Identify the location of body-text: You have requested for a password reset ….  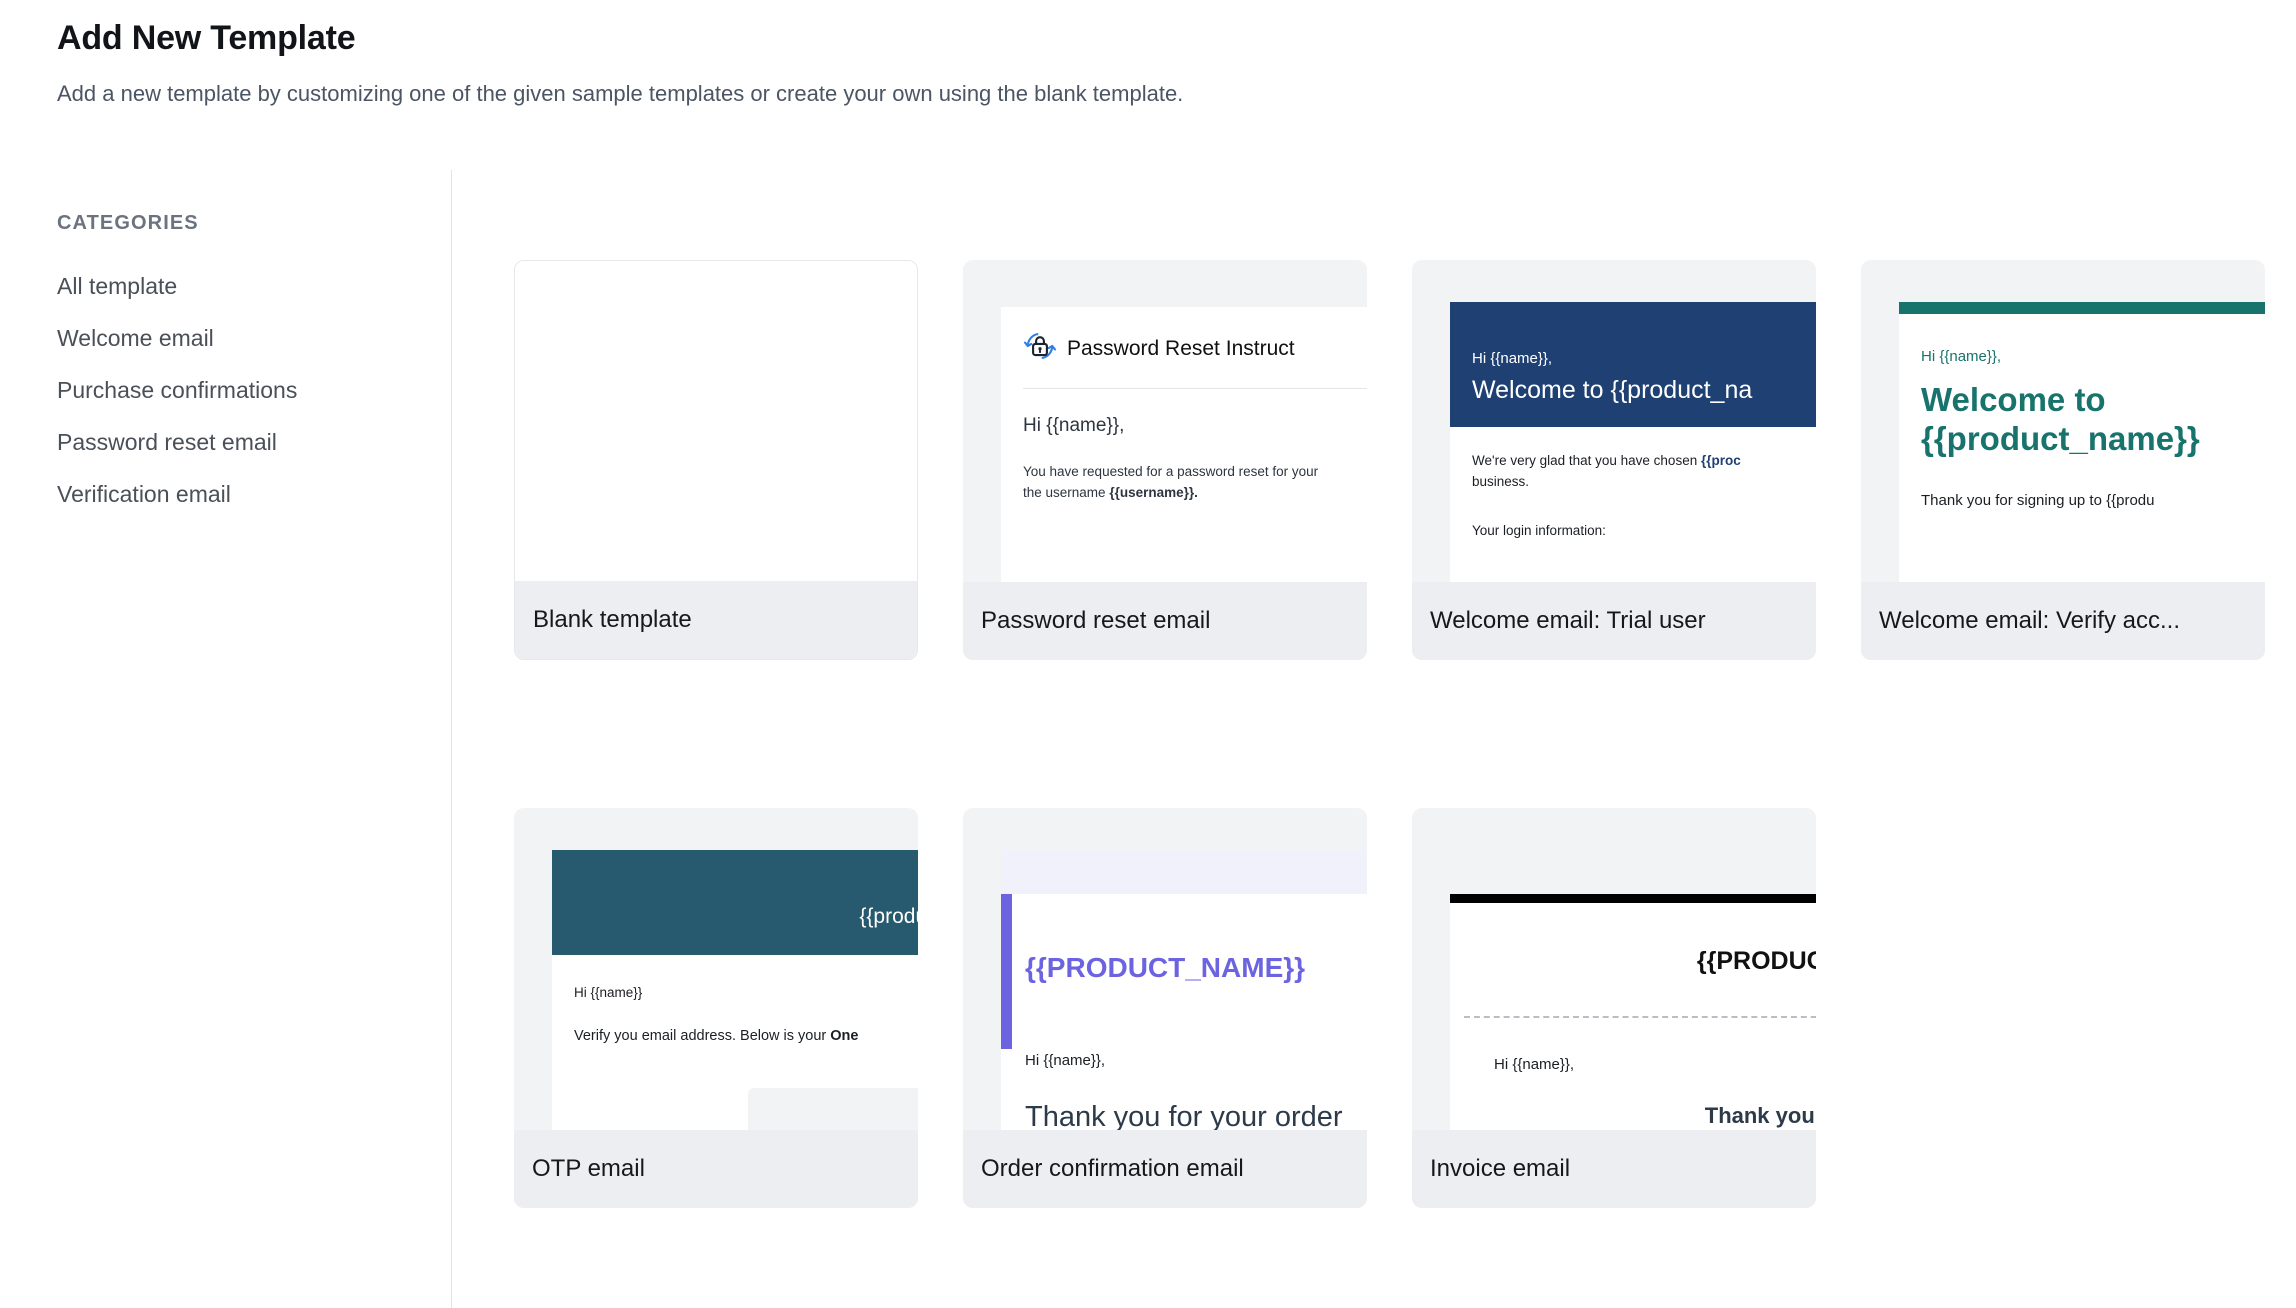
(1195, 483).